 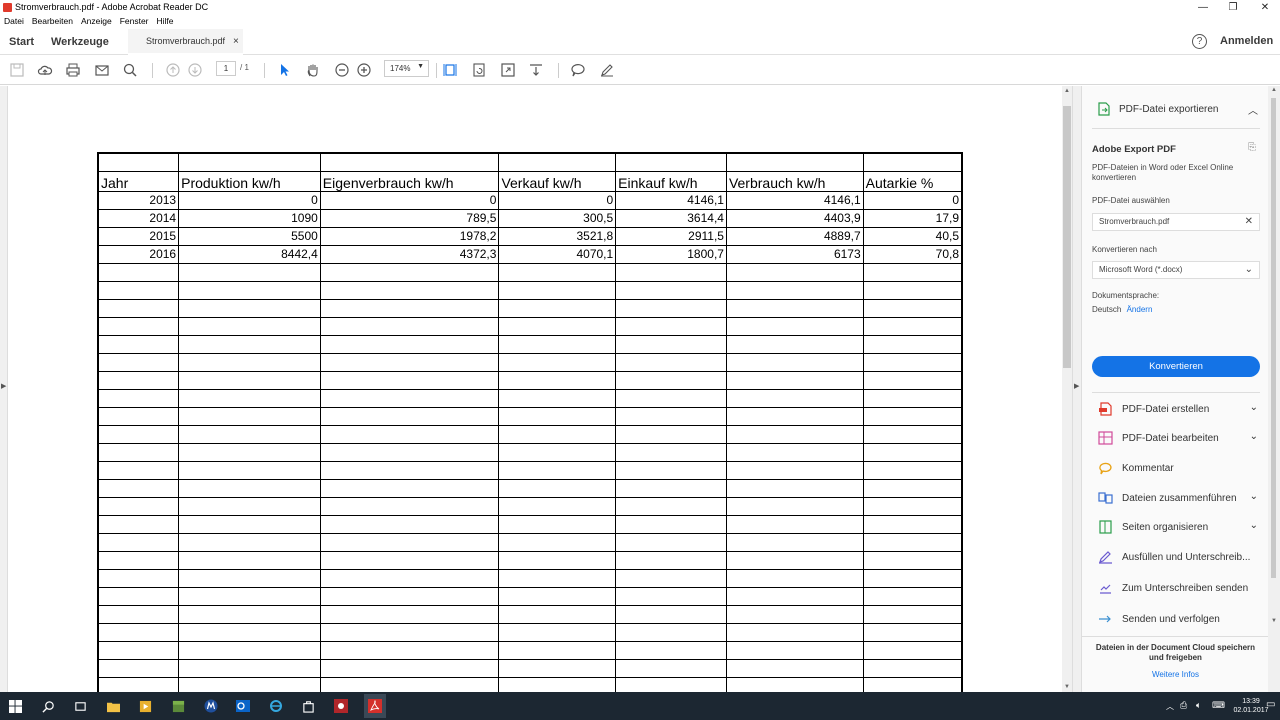 What do you see at coordinates (145, 706) in the screenshot?
I see `app-icon-yellow` at bounding box center [145, 706].